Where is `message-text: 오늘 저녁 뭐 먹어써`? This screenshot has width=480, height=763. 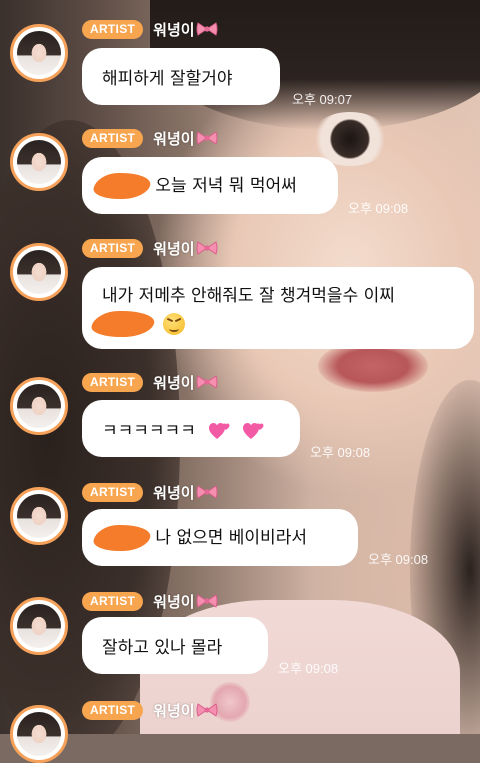
message-text: 오늘 저녁 뭐 먹어써 is located at coordinates (226, 186).